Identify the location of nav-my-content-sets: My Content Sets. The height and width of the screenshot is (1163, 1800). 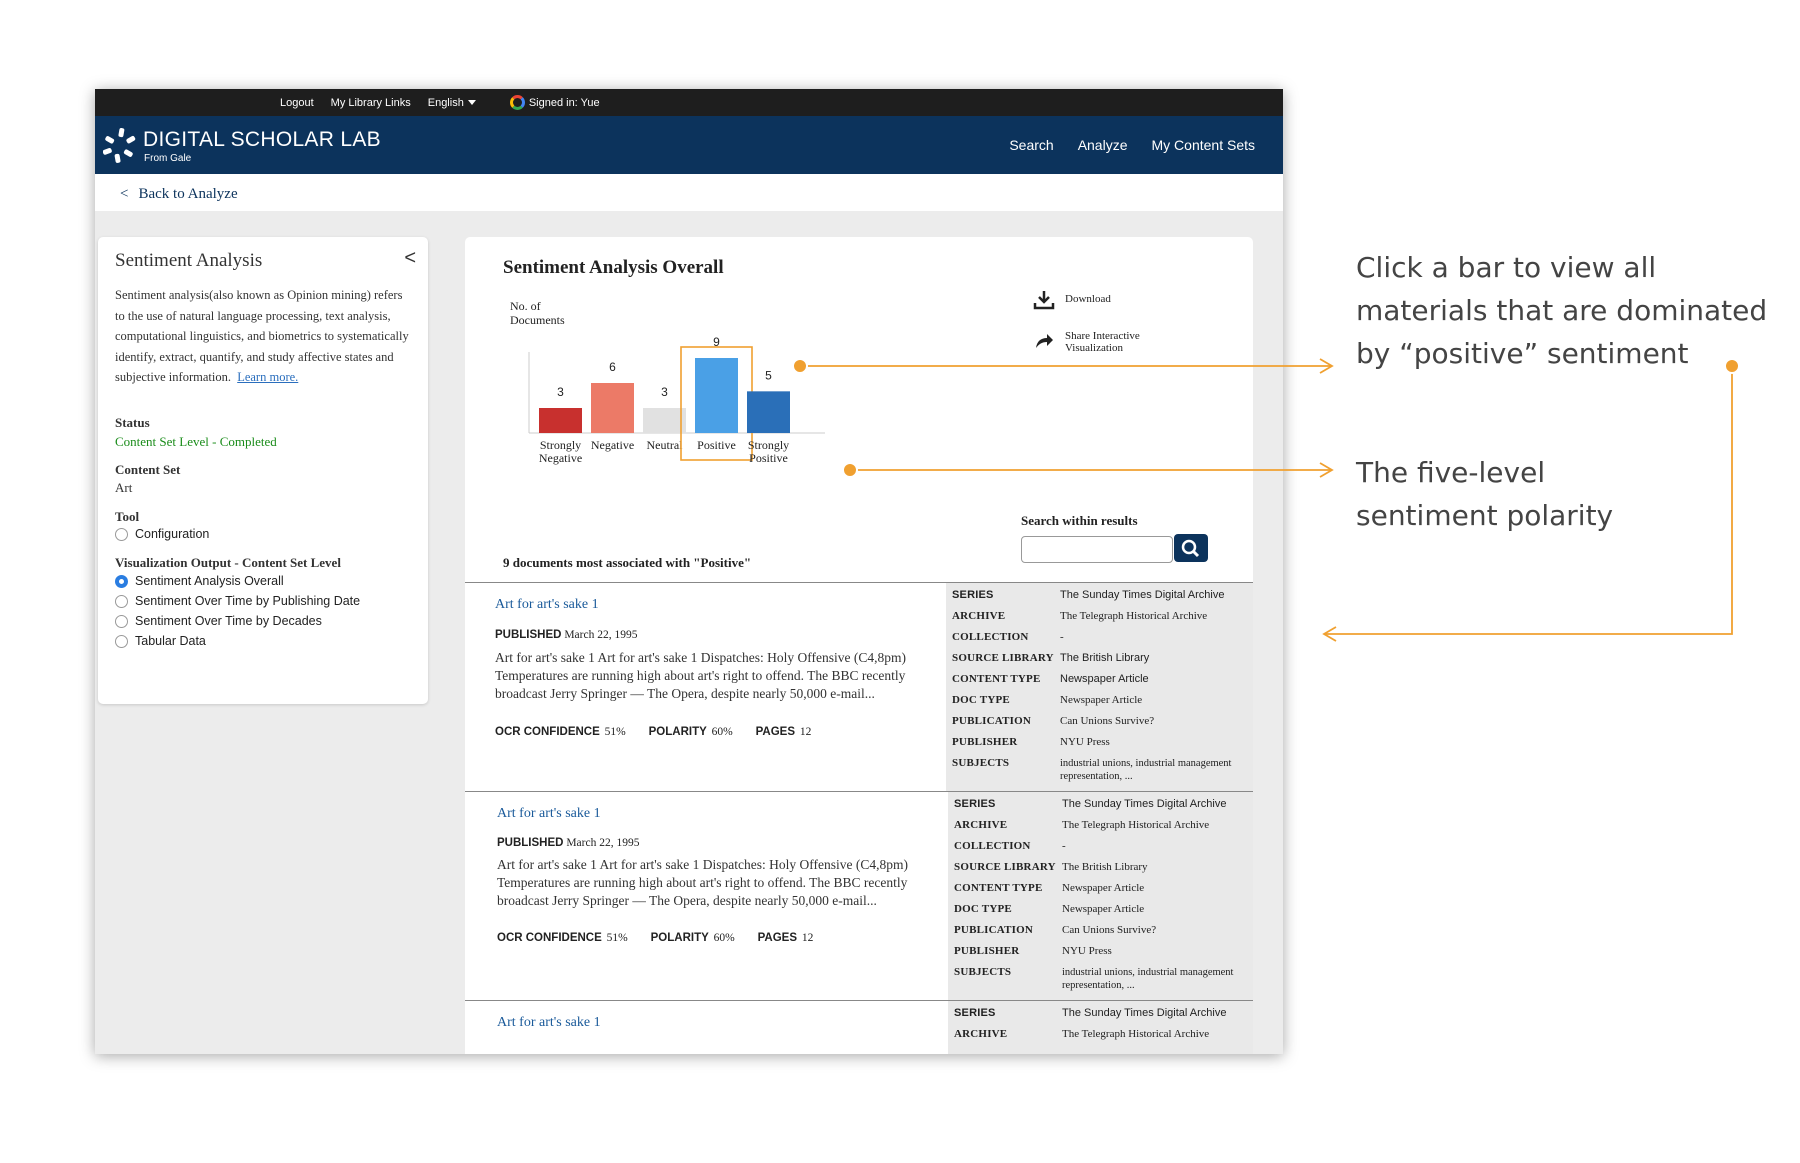
(1204, 145).